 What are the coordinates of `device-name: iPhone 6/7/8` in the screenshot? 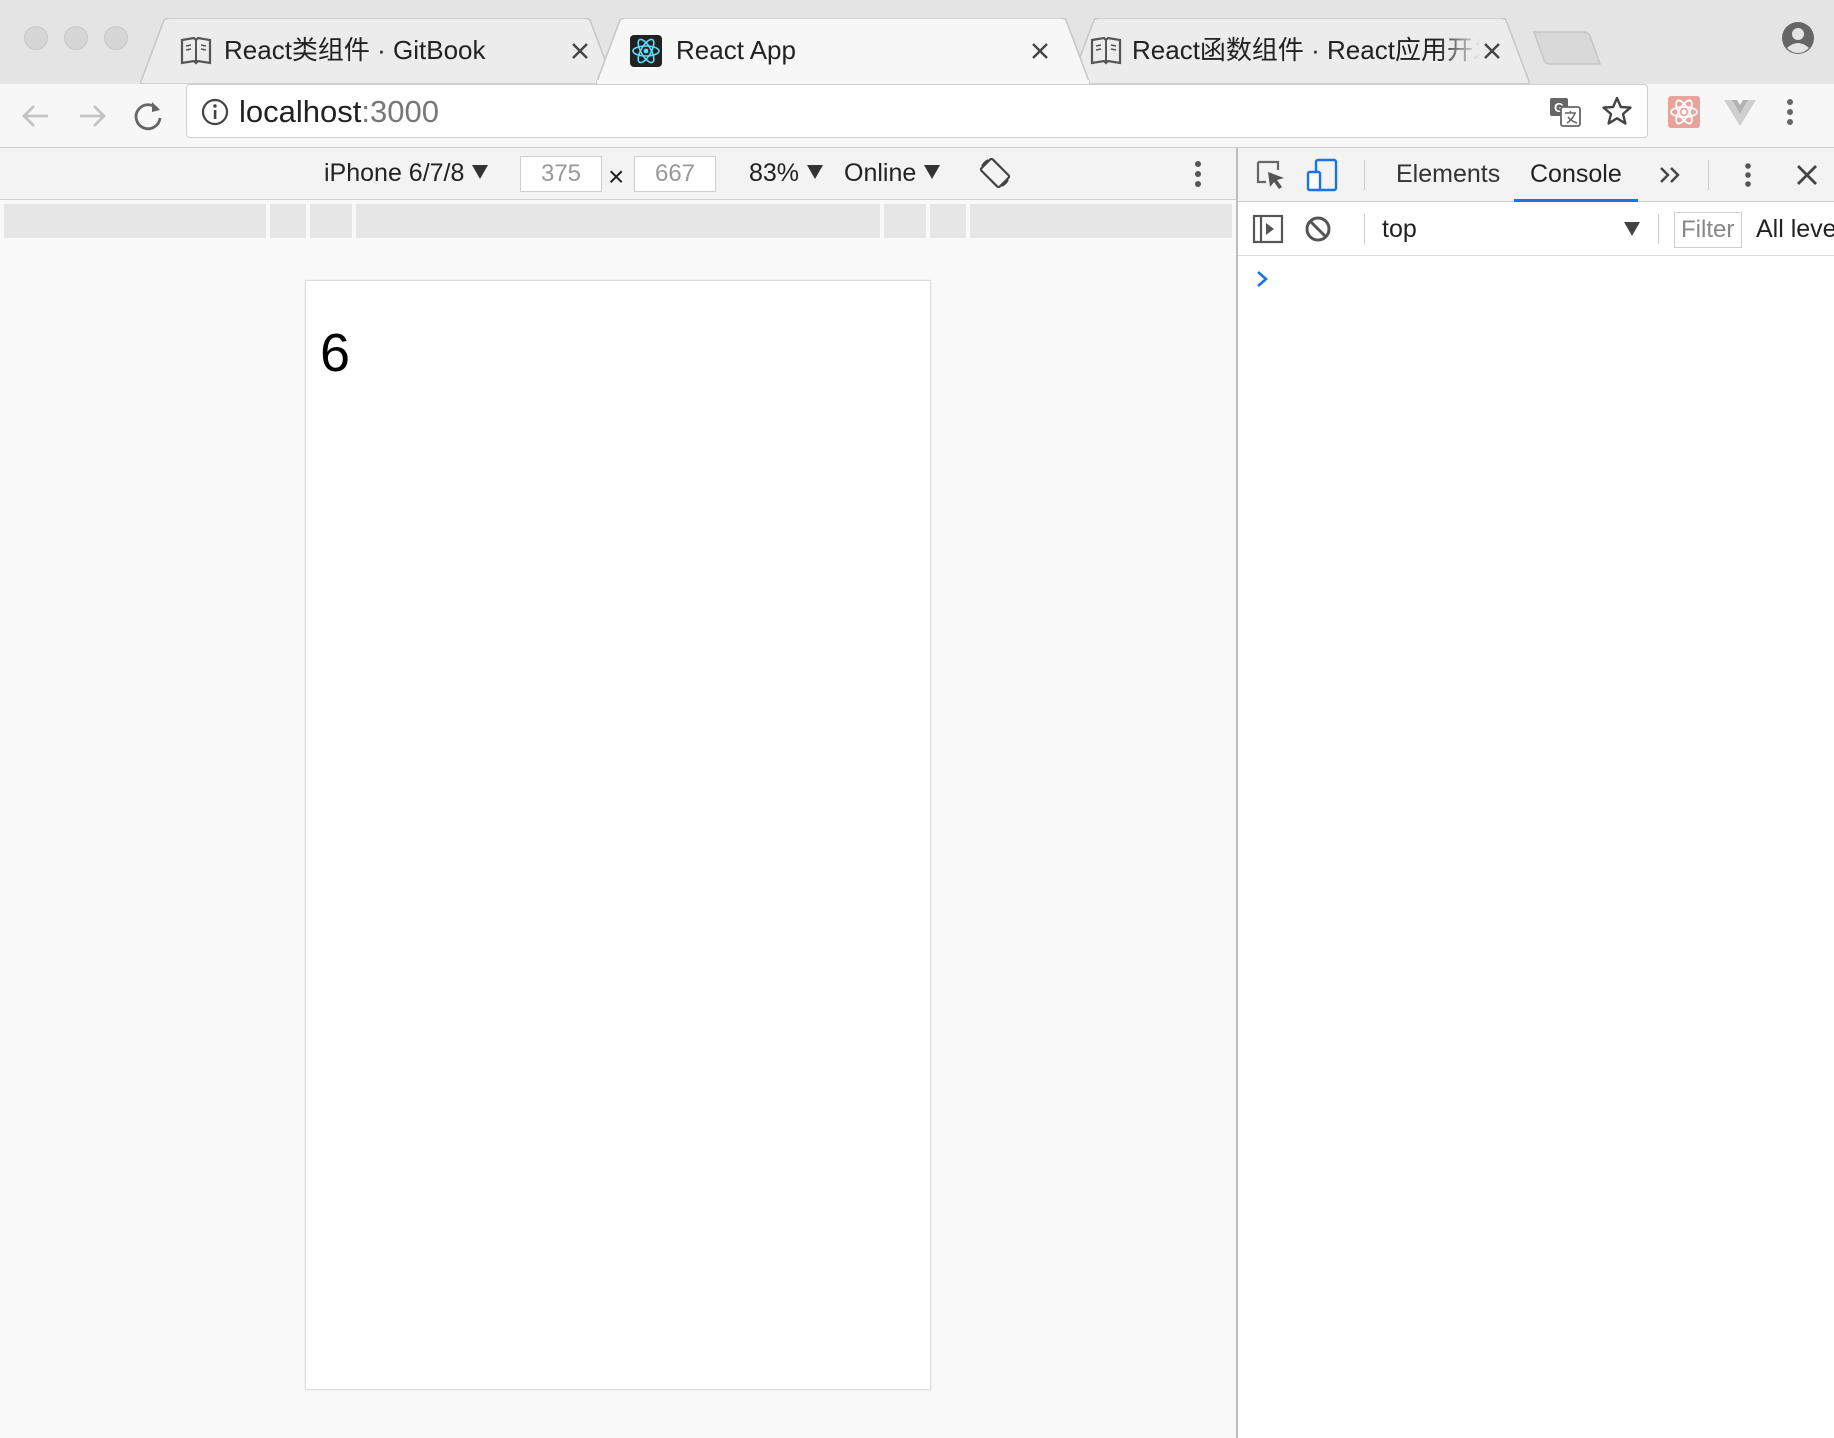 It's located at (394, 173).